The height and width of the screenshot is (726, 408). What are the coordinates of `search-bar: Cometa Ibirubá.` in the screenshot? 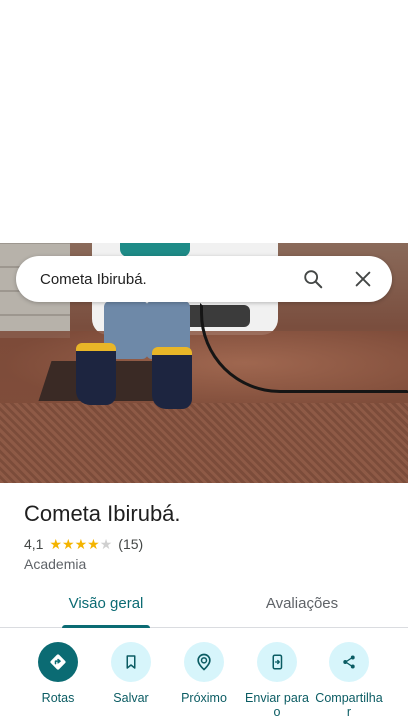 It's located at (204, 279).